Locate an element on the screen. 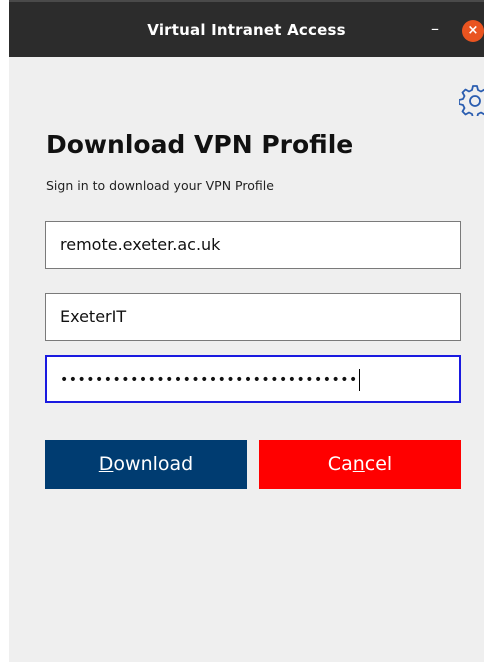  title-bar: Virtual Intranet Access – × is located at coordinates (246, 28).